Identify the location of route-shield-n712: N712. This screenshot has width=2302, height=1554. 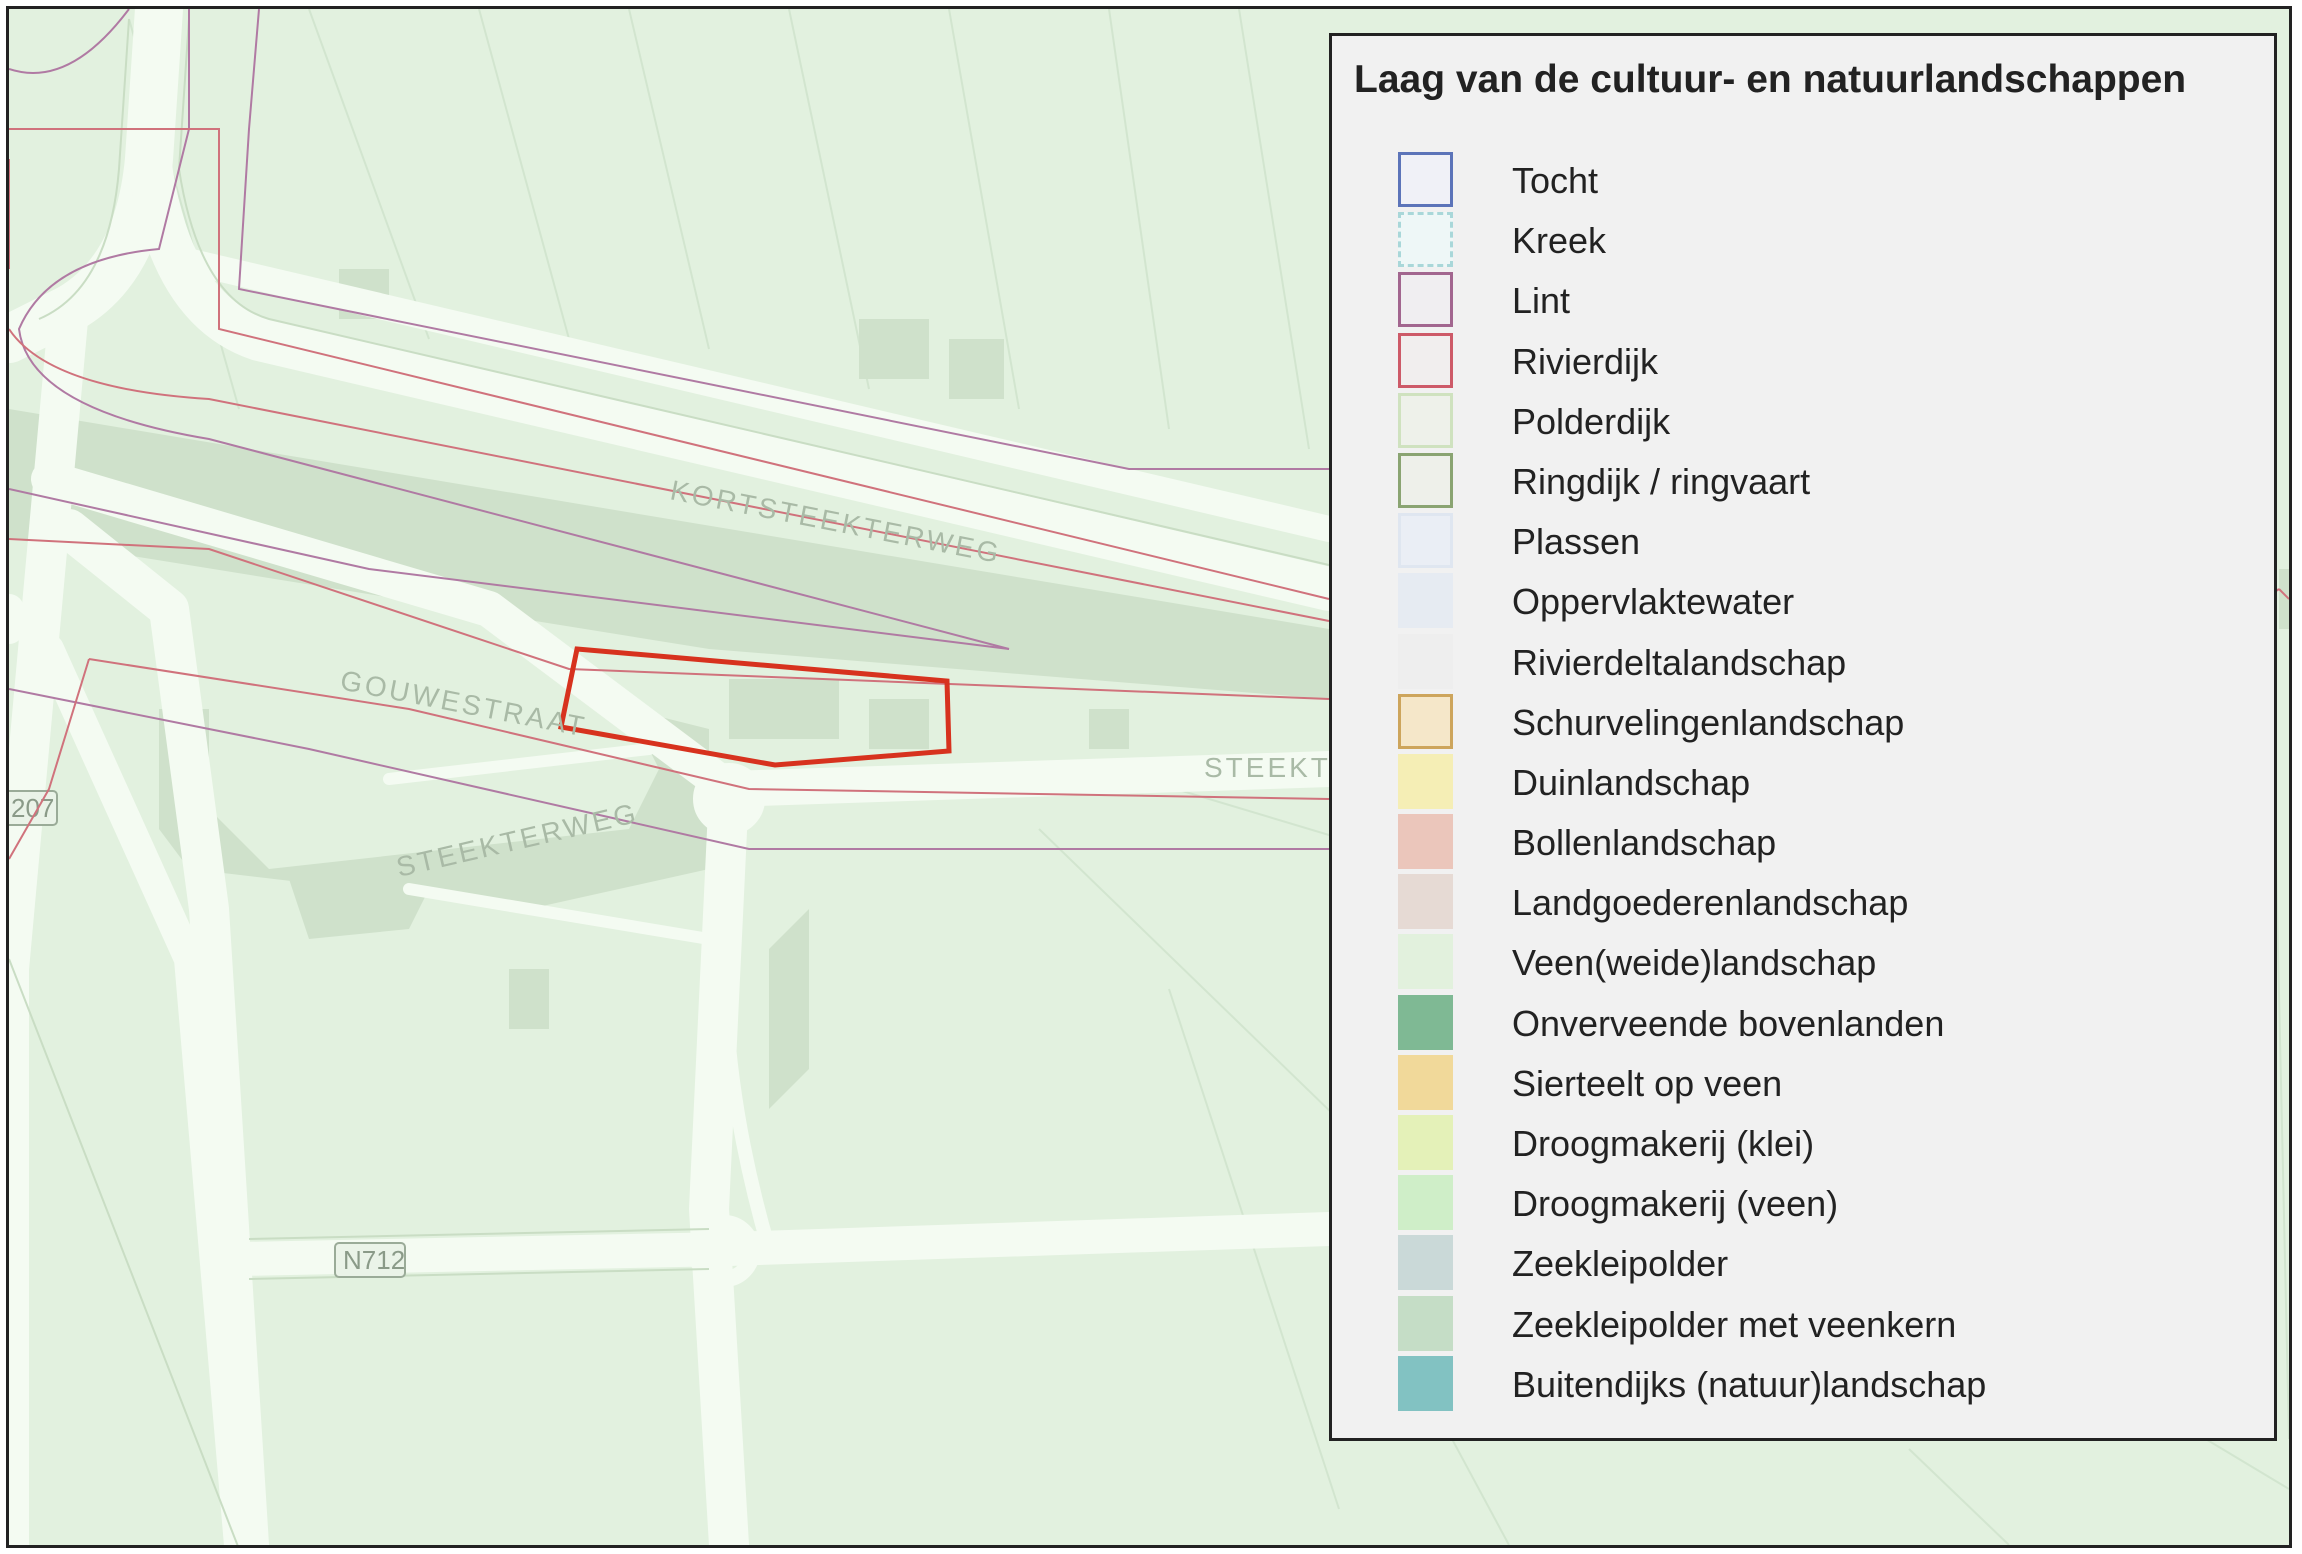
(370, 1260).